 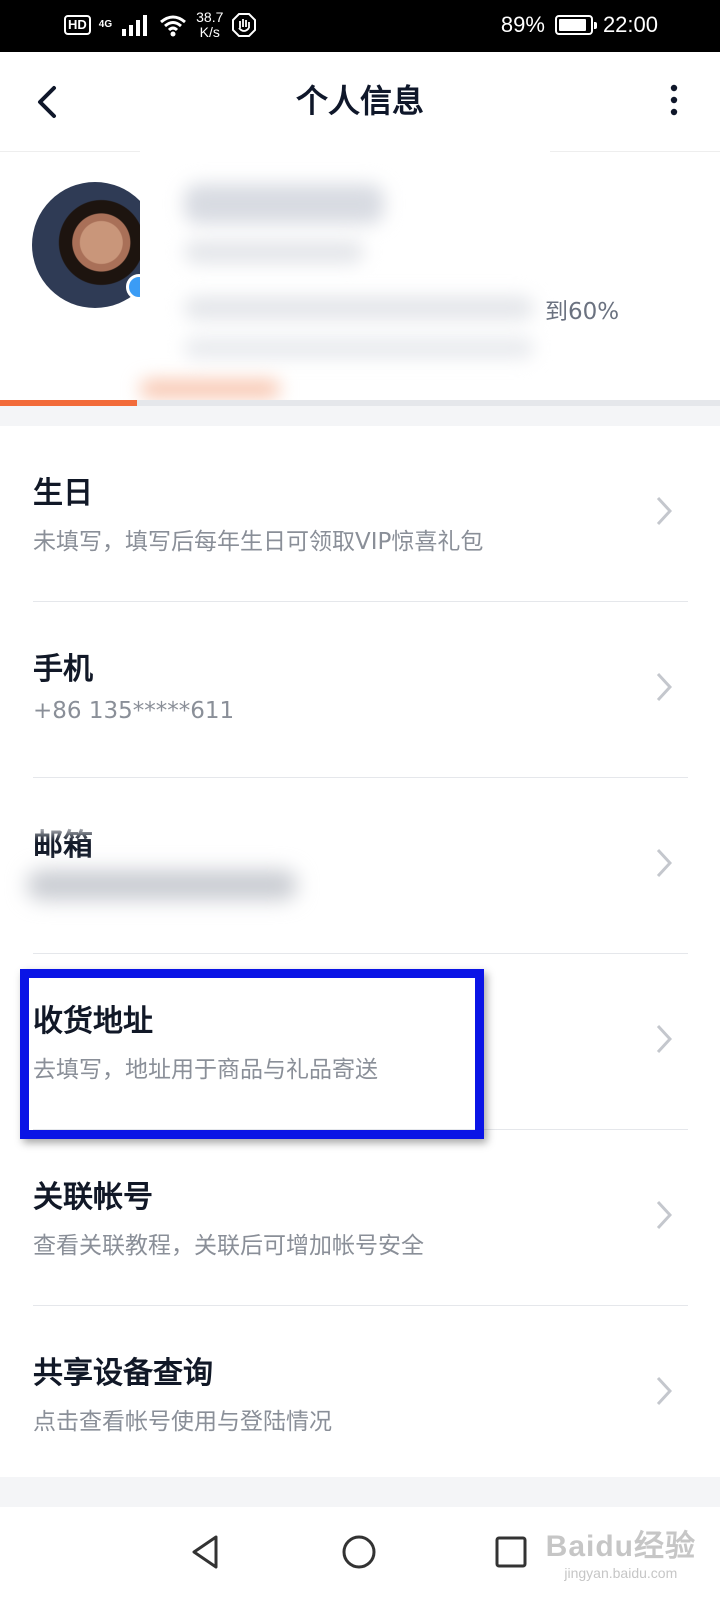 I want to click on watermark: Baidu经验 jingyan.baidu.com, so click(x=621, y=1551).